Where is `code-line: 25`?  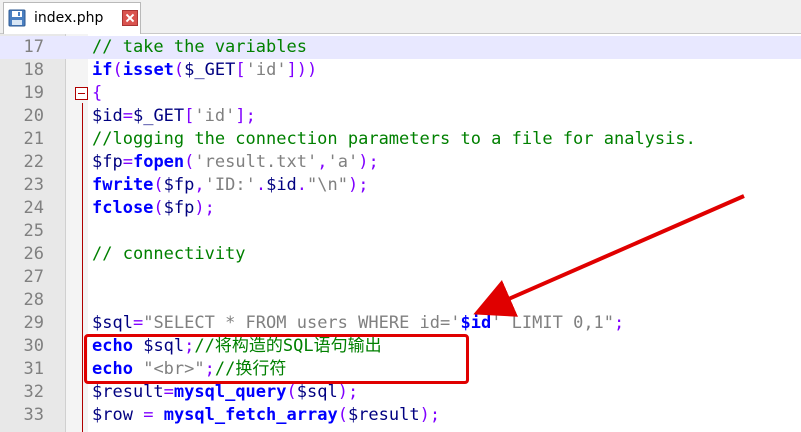
code-line: 25 is located at coordinates (400, 231).